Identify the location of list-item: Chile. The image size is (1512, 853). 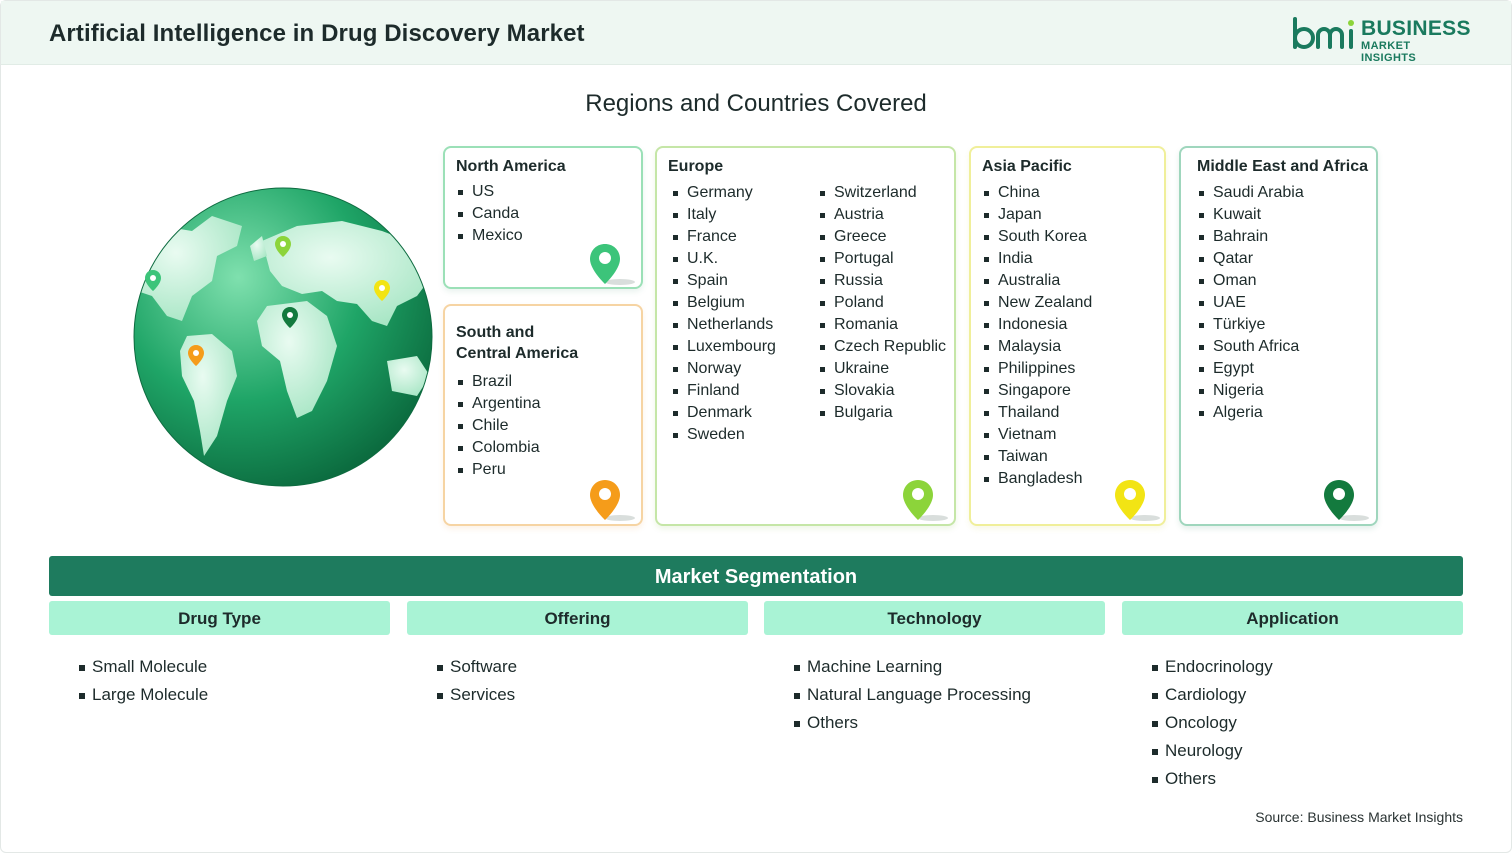
(498, 426).